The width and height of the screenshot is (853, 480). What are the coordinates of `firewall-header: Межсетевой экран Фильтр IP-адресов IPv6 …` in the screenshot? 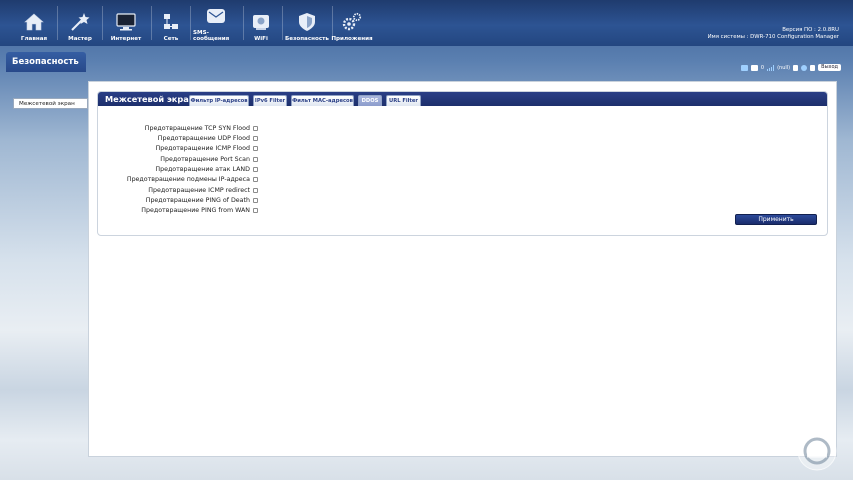 It's located at (462, 99).